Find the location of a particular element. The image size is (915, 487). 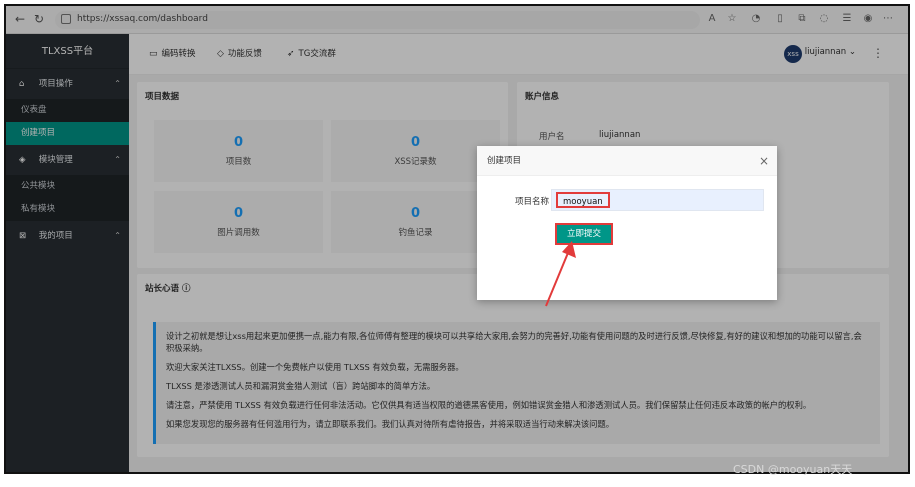

annotation-arrow is located at coordinates (560, 274).